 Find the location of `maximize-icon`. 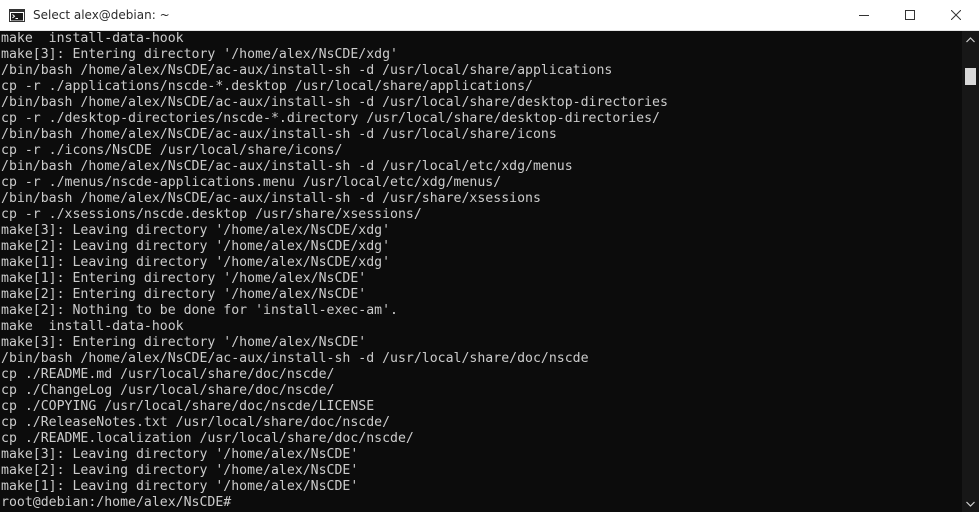

maximize-icon is located at coordinates (910, 15).